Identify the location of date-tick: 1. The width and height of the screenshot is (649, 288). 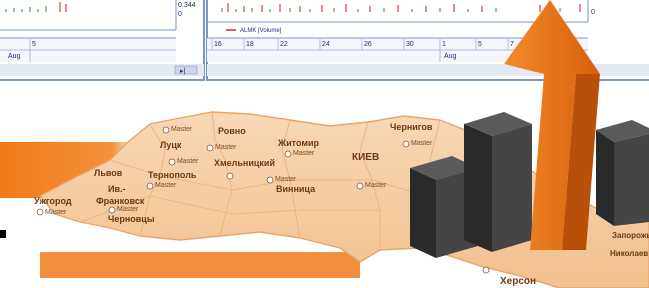
(444, 44).